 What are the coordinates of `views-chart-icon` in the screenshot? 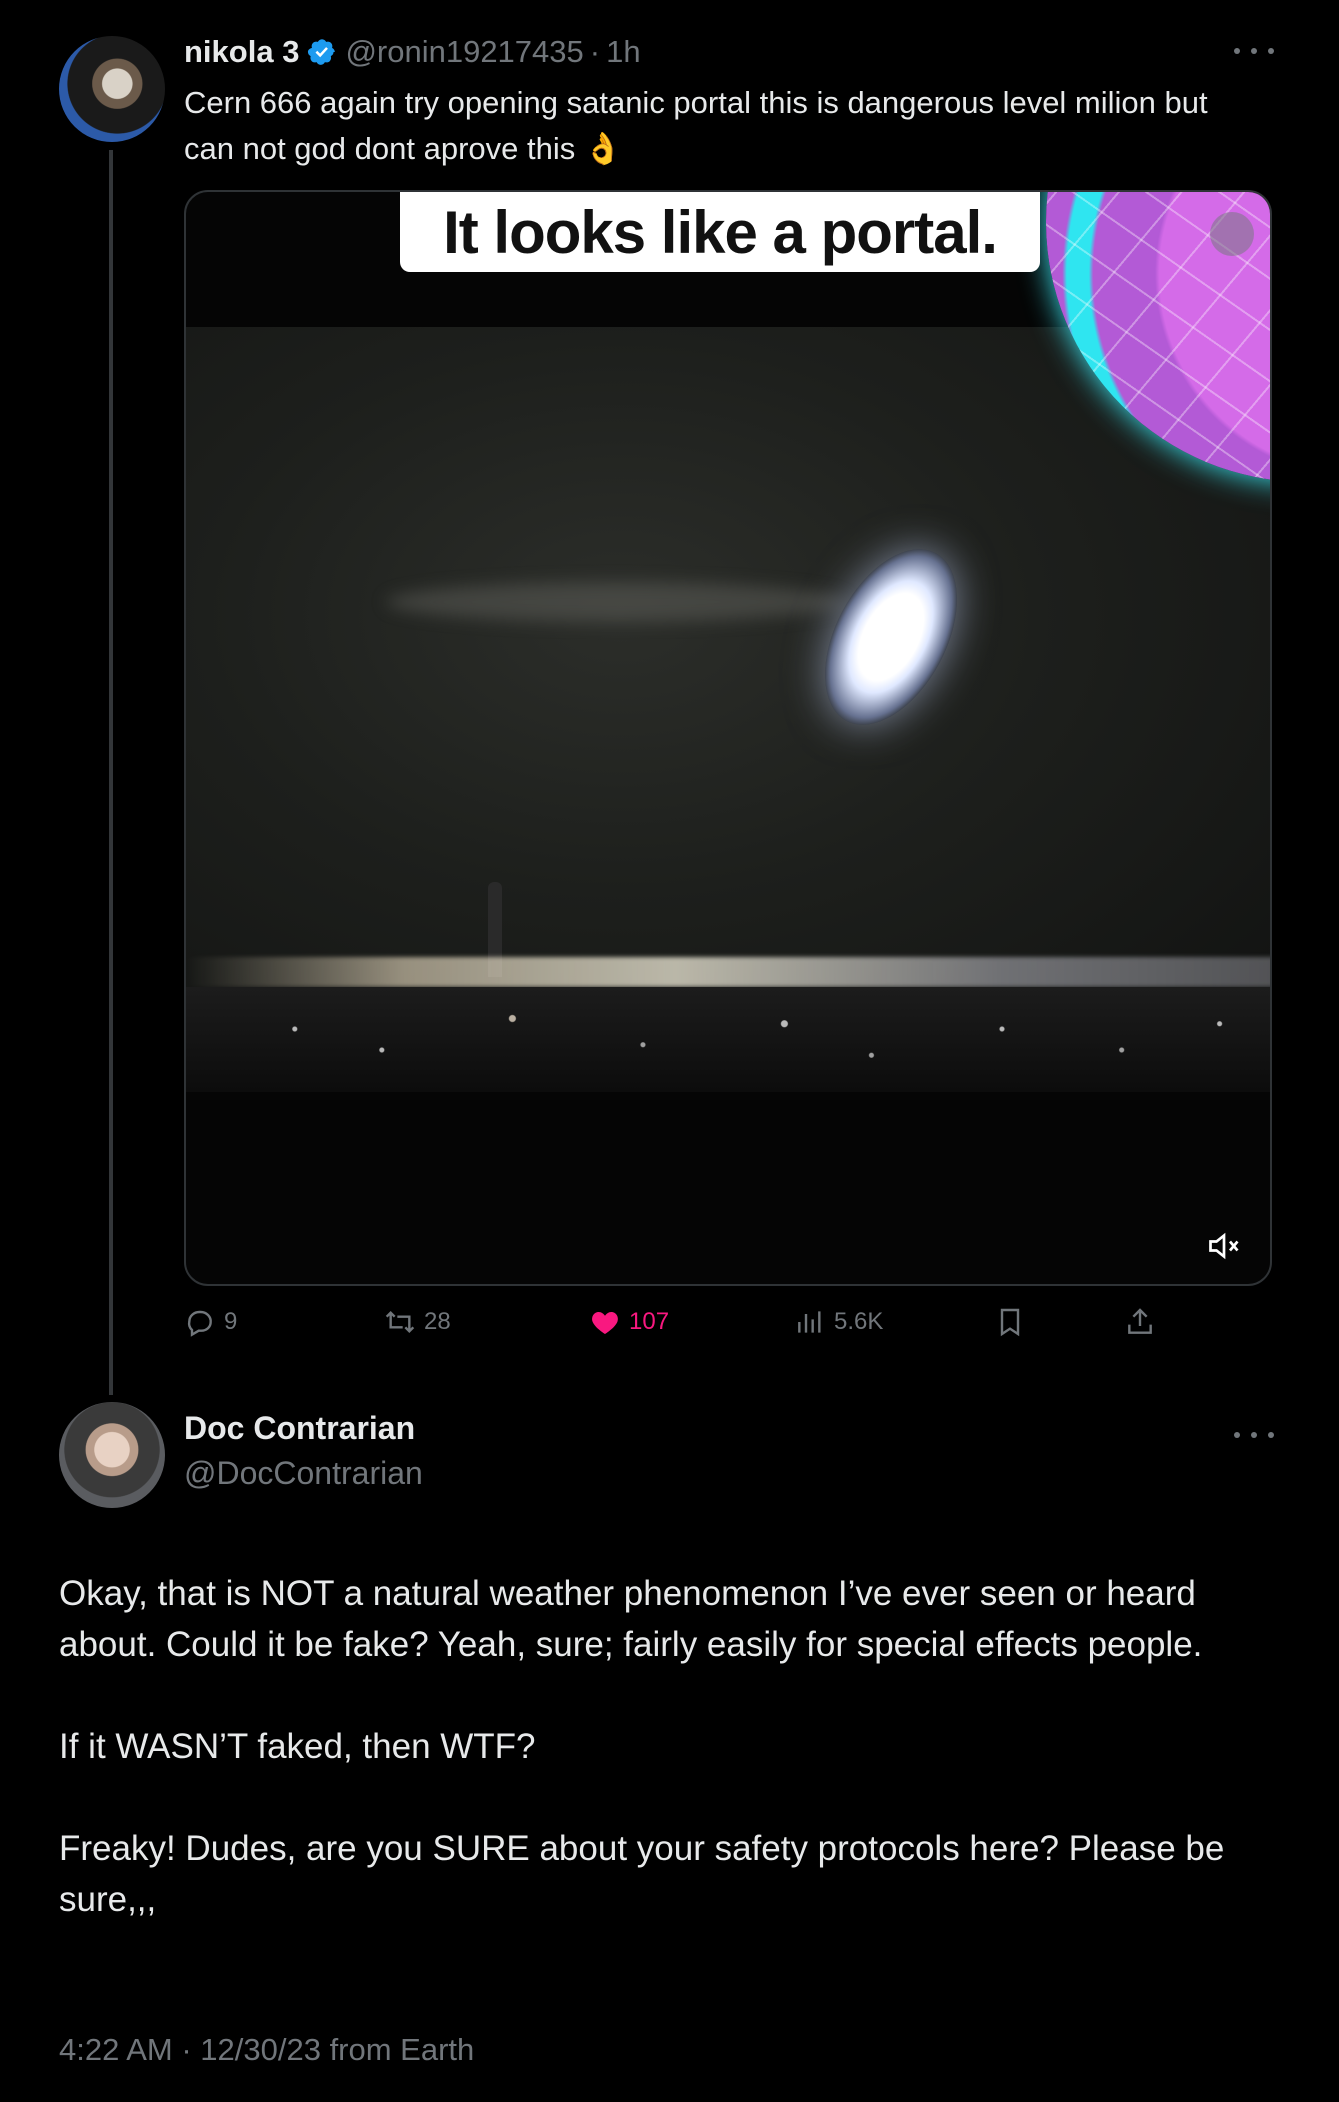 It's located at (809, 1322).